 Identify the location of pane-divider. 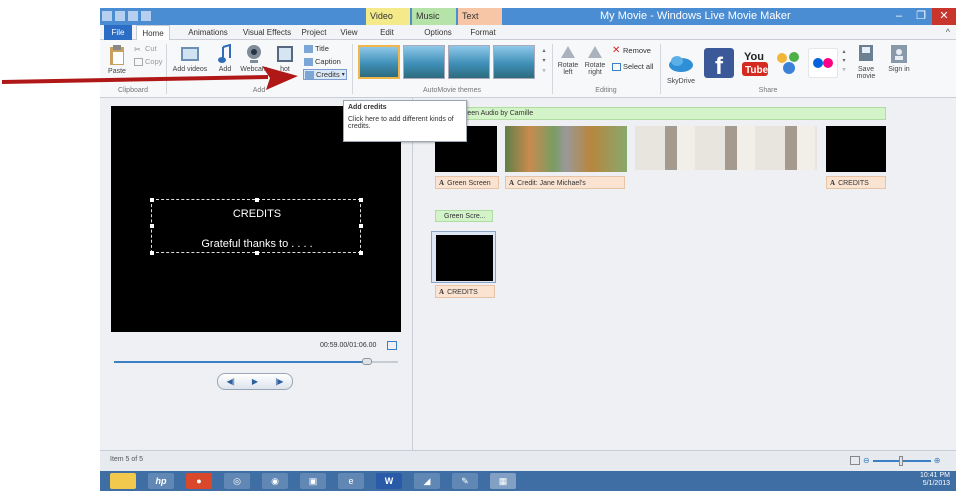
(412, 274).